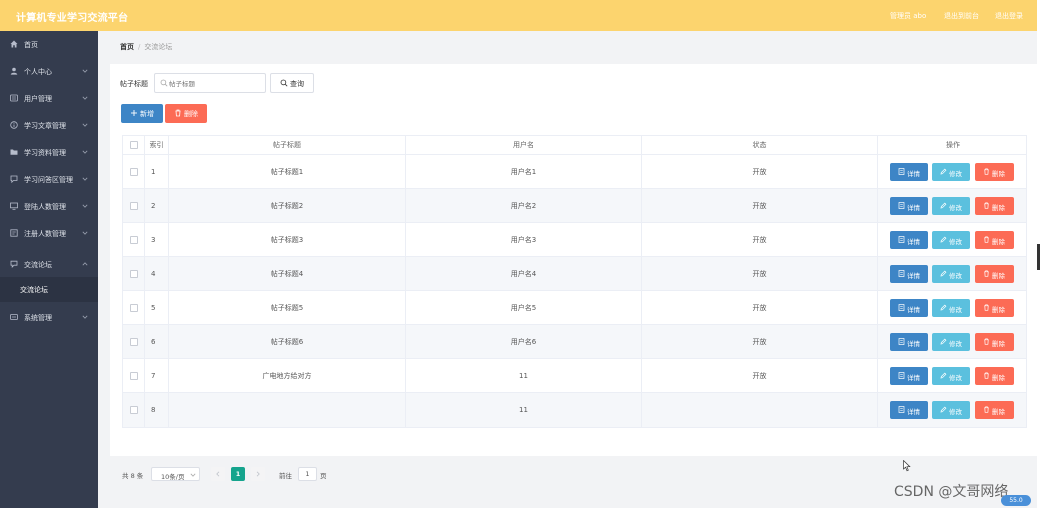  I want to click on sidebar-item-system-management: 系统管理, so click(49, 317).